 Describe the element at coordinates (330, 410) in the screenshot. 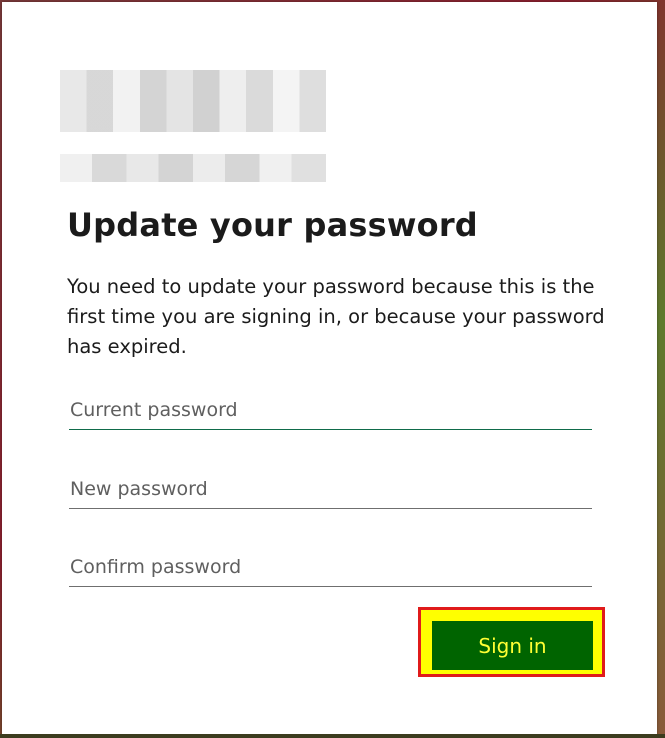

I see `current-password-input` at that location.